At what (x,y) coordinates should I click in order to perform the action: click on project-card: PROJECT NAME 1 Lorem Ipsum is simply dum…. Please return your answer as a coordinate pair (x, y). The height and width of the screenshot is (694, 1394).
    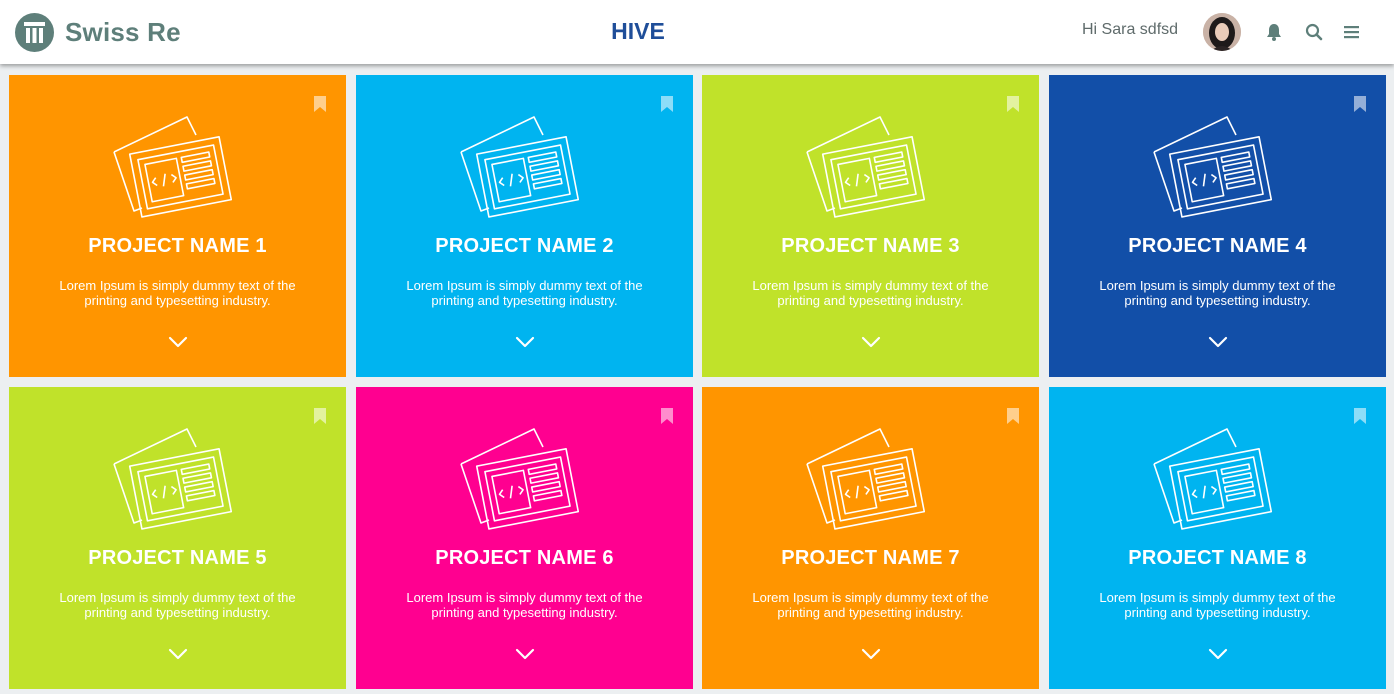
    Looking at the image, I should click on (177, 226).